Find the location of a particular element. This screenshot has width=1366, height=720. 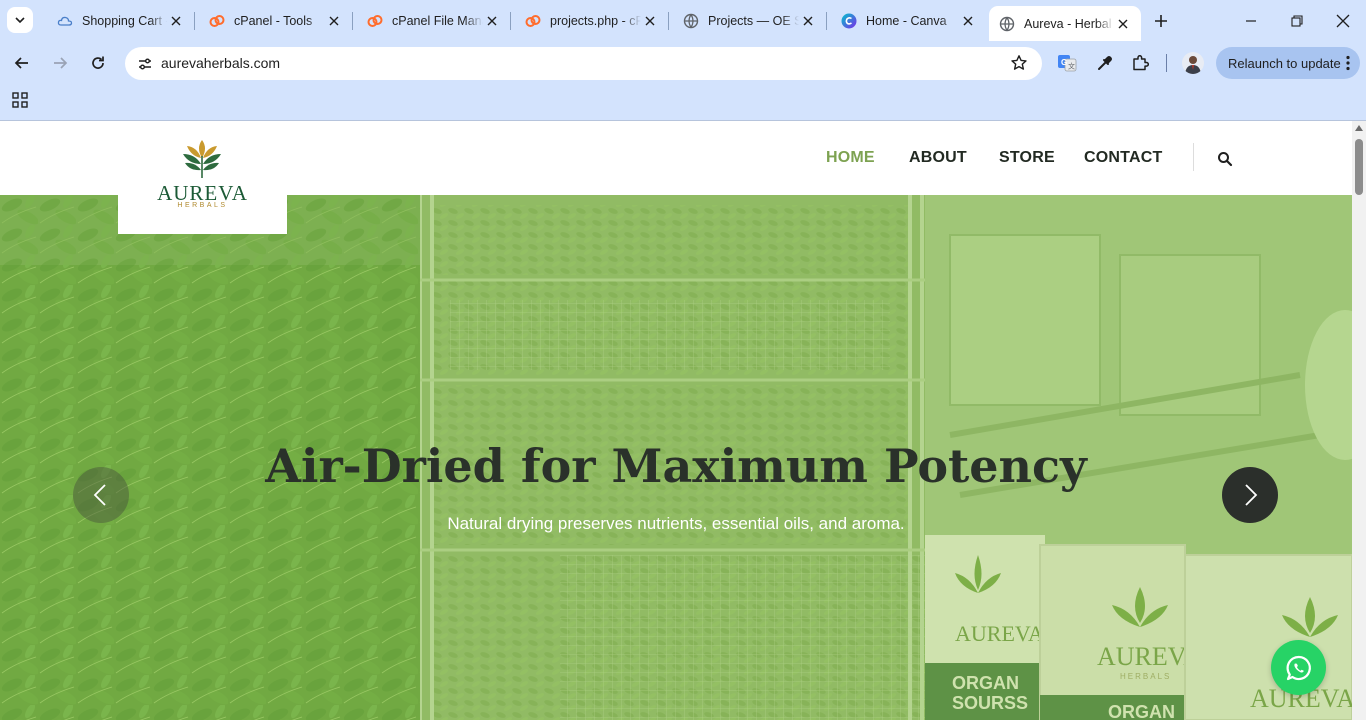

forward-button is located at coordinates (60, 63).